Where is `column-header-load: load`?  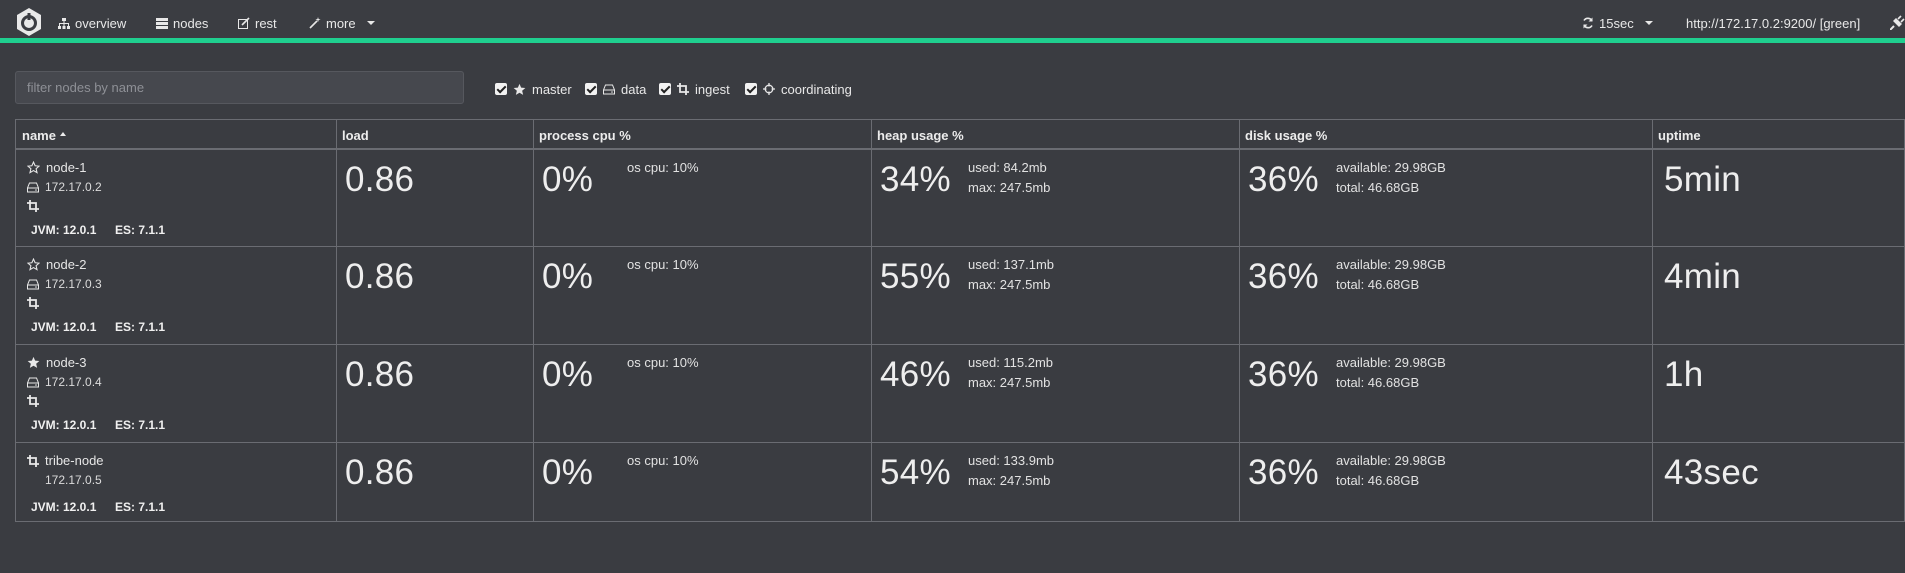
column-header-load: load is located at coordinates (355, 135).